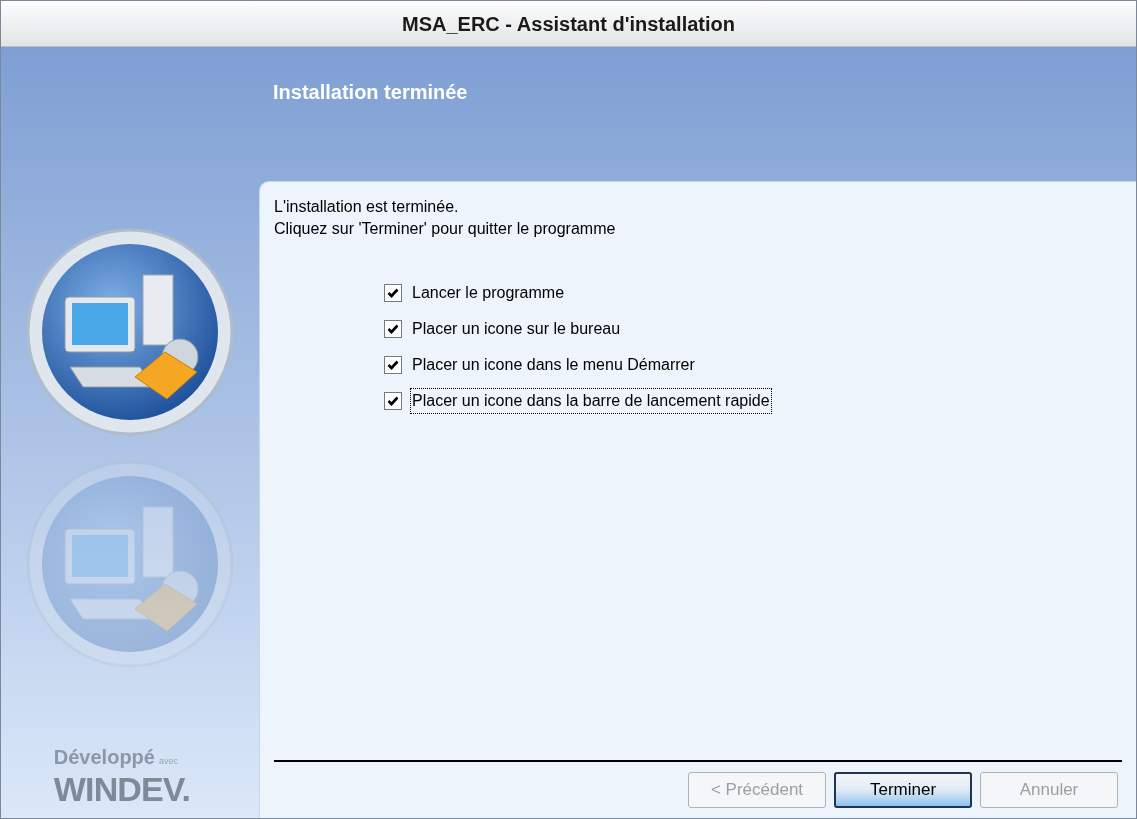 The height and width of the screenshot is (819, 1137). I want to click on message-text: Cliquez sur 'Terminer' pour quitter le programme, so click(445, 229).